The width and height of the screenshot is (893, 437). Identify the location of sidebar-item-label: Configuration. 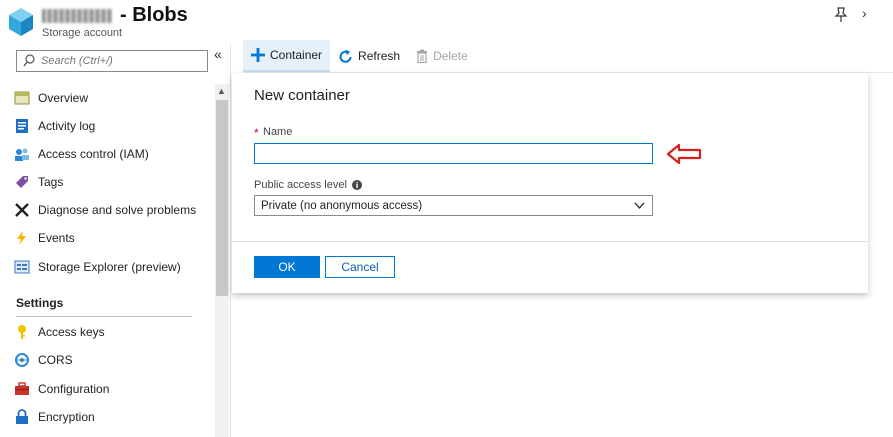
(74, 389).